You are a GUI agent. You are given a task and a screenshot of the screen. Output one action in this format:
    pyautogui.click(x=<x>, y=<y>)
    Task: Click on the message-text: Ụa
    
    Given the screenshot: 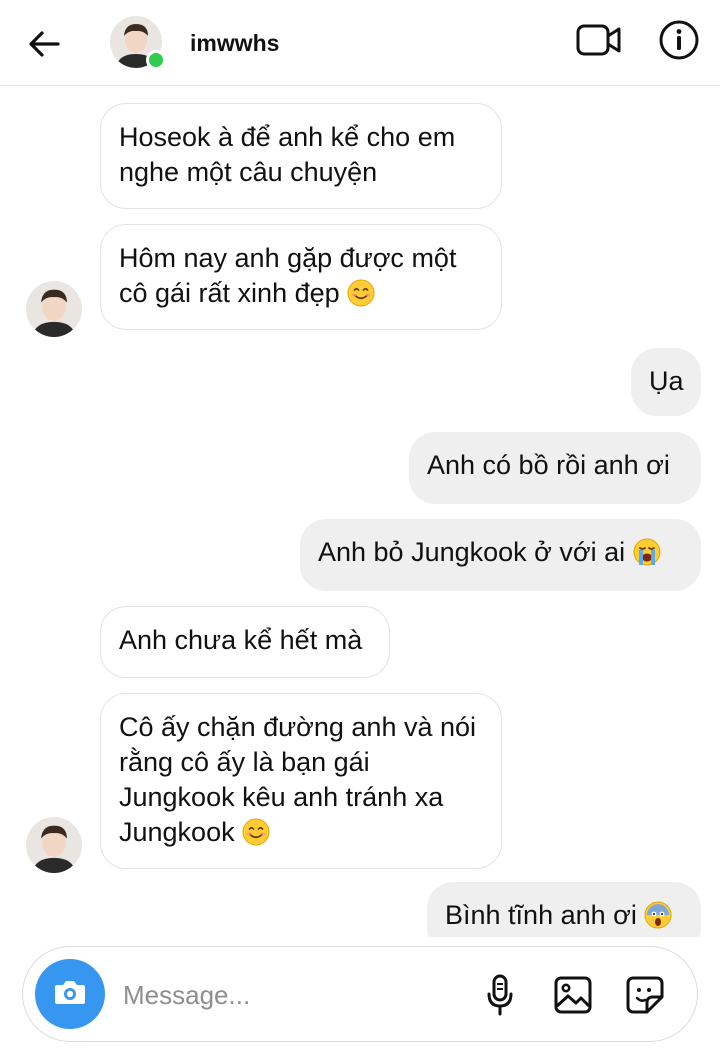 What is the action you would take?
    pyautogui.click(x=666, y=381)
    